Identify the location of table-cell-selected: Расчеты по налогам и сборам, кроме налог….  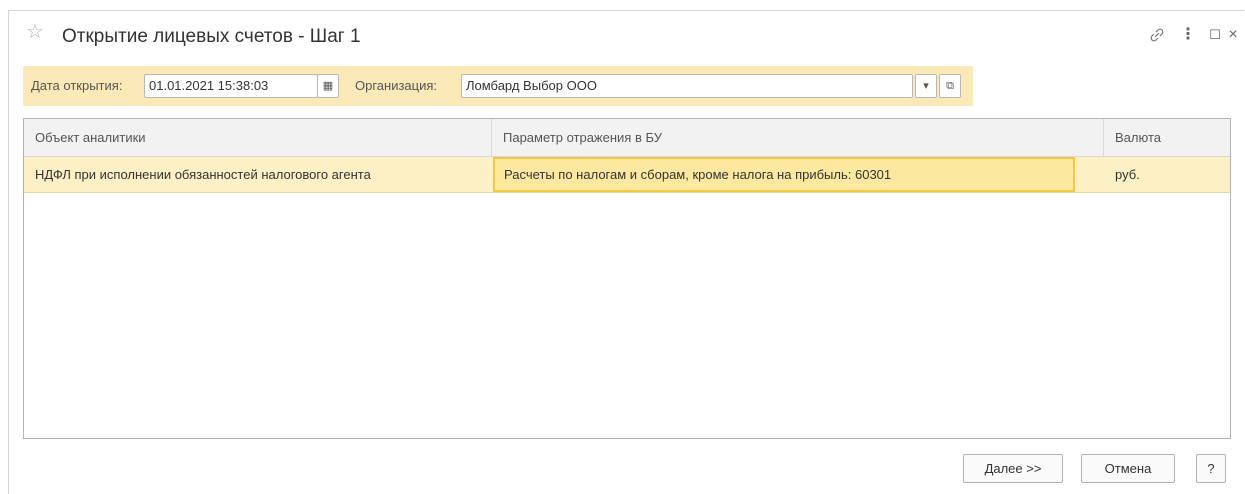
(784, 174).